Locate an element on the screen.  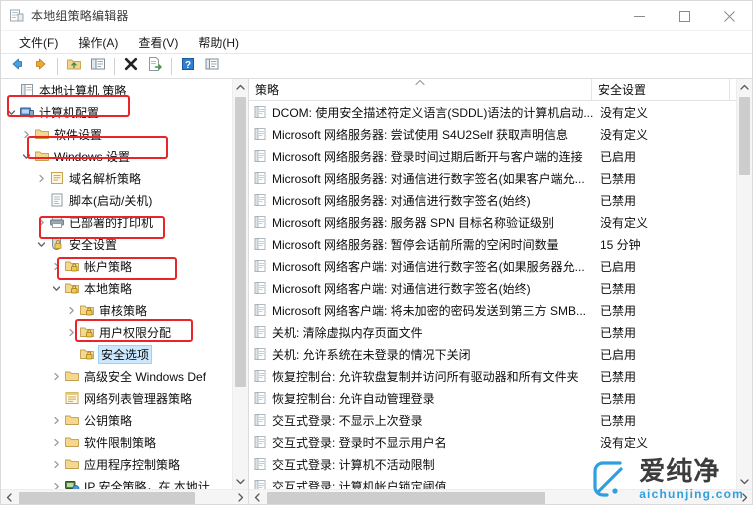
tree-item-17: 应用程序控制策略 is located at coordinates (117, 464).